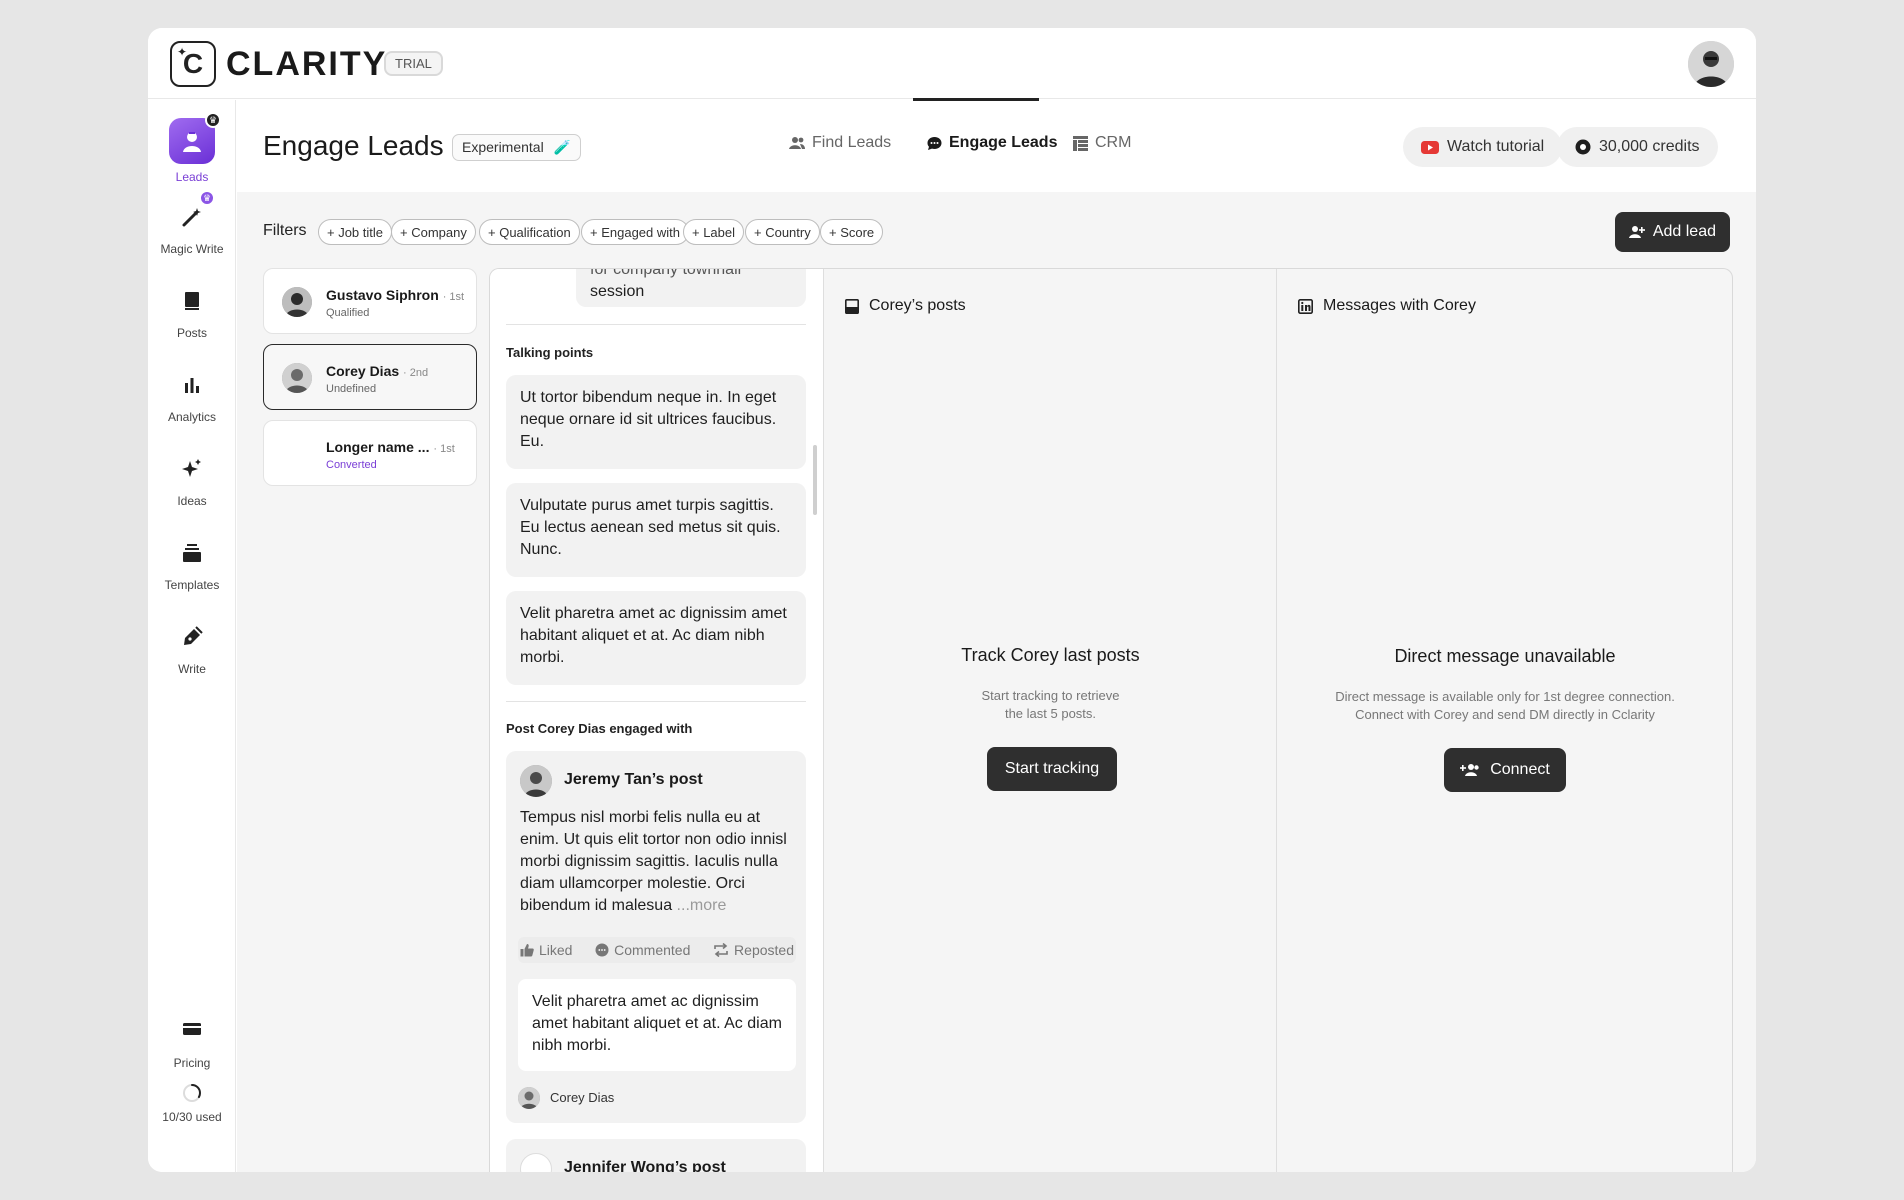  I want to click on sidebar-item-magic-write: ♛ Magic Write, so click(192, 223).